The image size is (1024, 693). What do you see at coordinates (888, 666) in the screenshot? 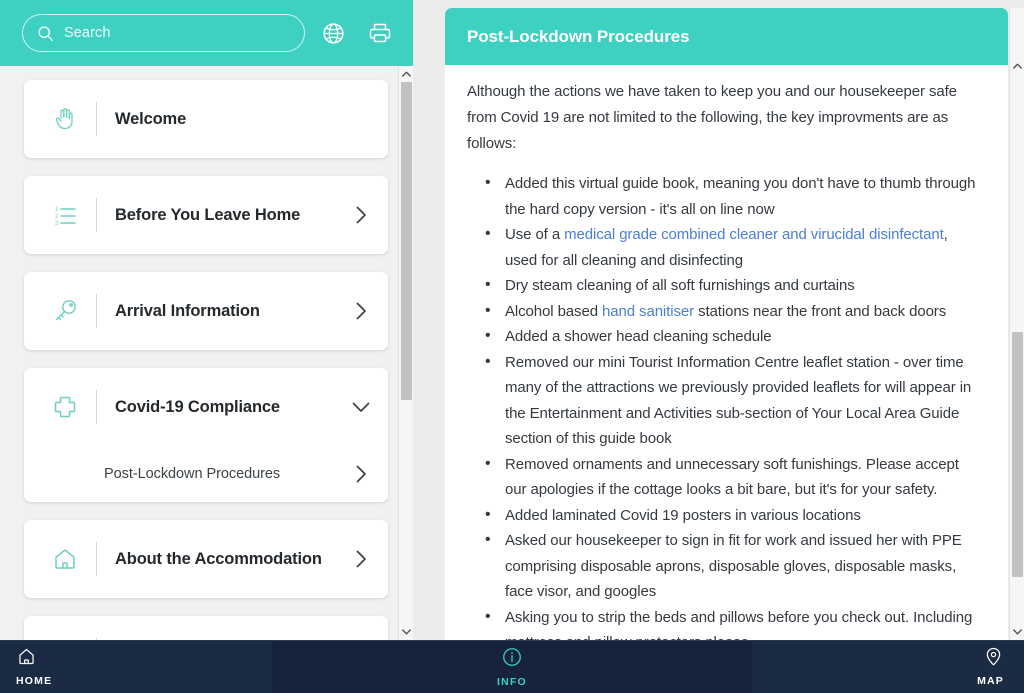
I see `bottom-nav-map: MAP` at bounding box center [888, 666].